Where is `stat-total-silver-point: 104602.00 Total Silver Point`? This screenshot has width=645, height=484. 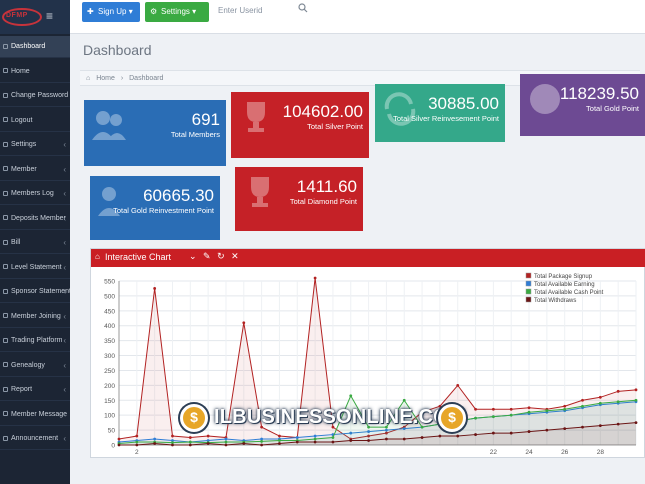
stat-total-silver-point: 104602.00 Total Silver Point is located at coordinates (300, 125).